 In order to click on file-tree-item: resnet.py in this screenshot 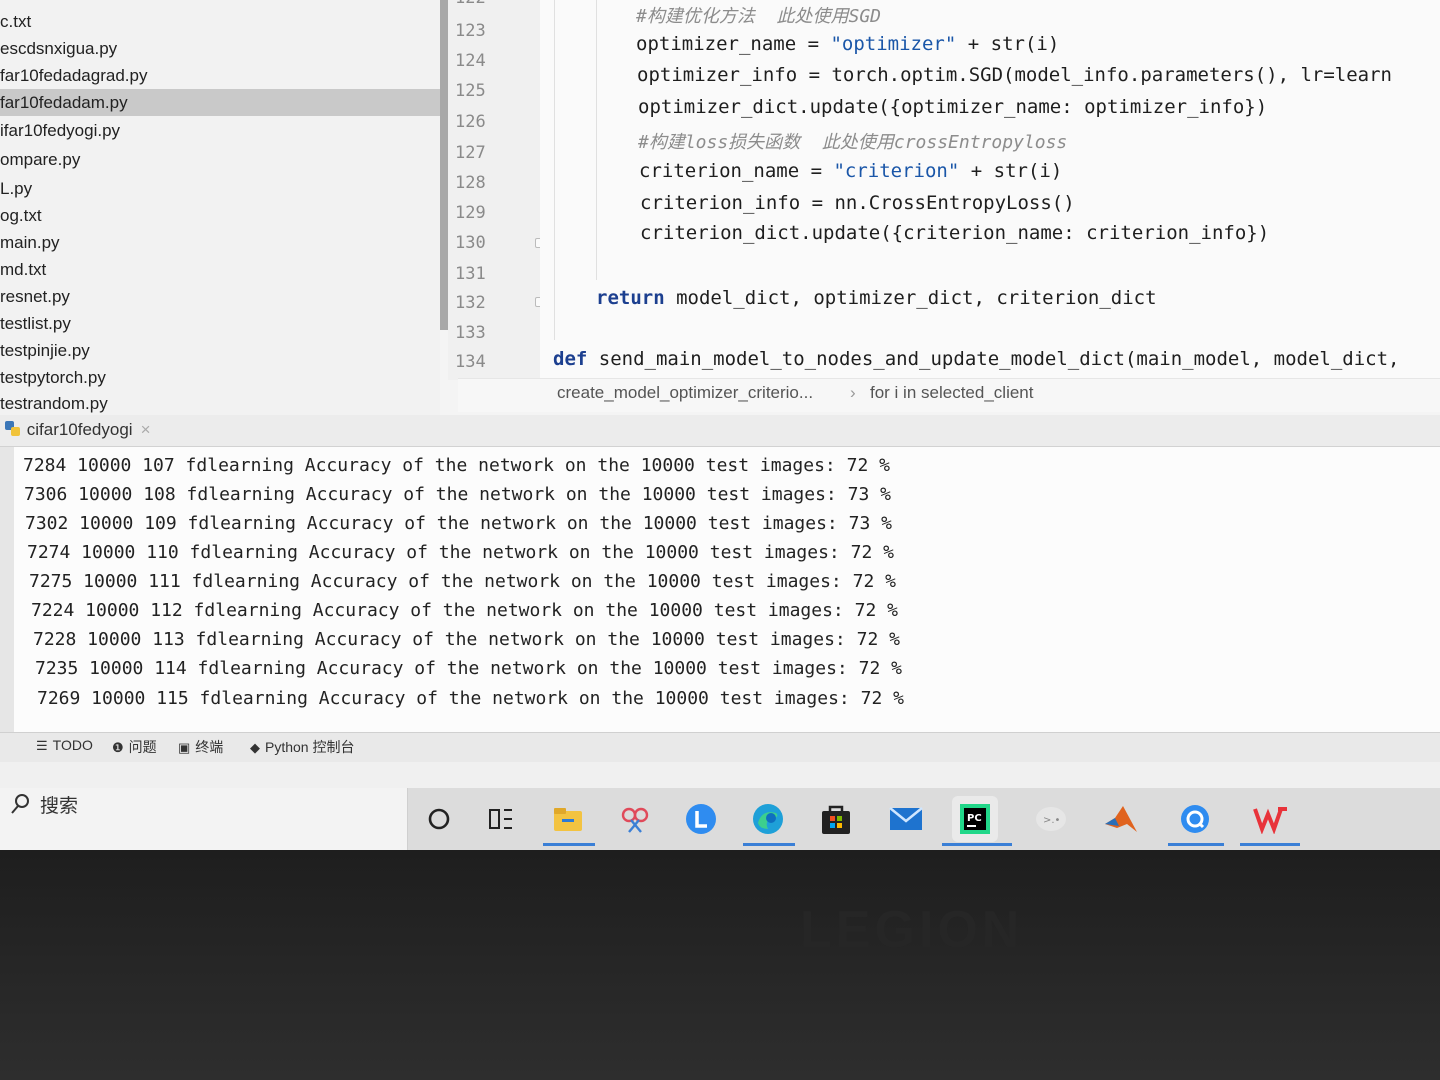, I will do `click(220, 296)`.